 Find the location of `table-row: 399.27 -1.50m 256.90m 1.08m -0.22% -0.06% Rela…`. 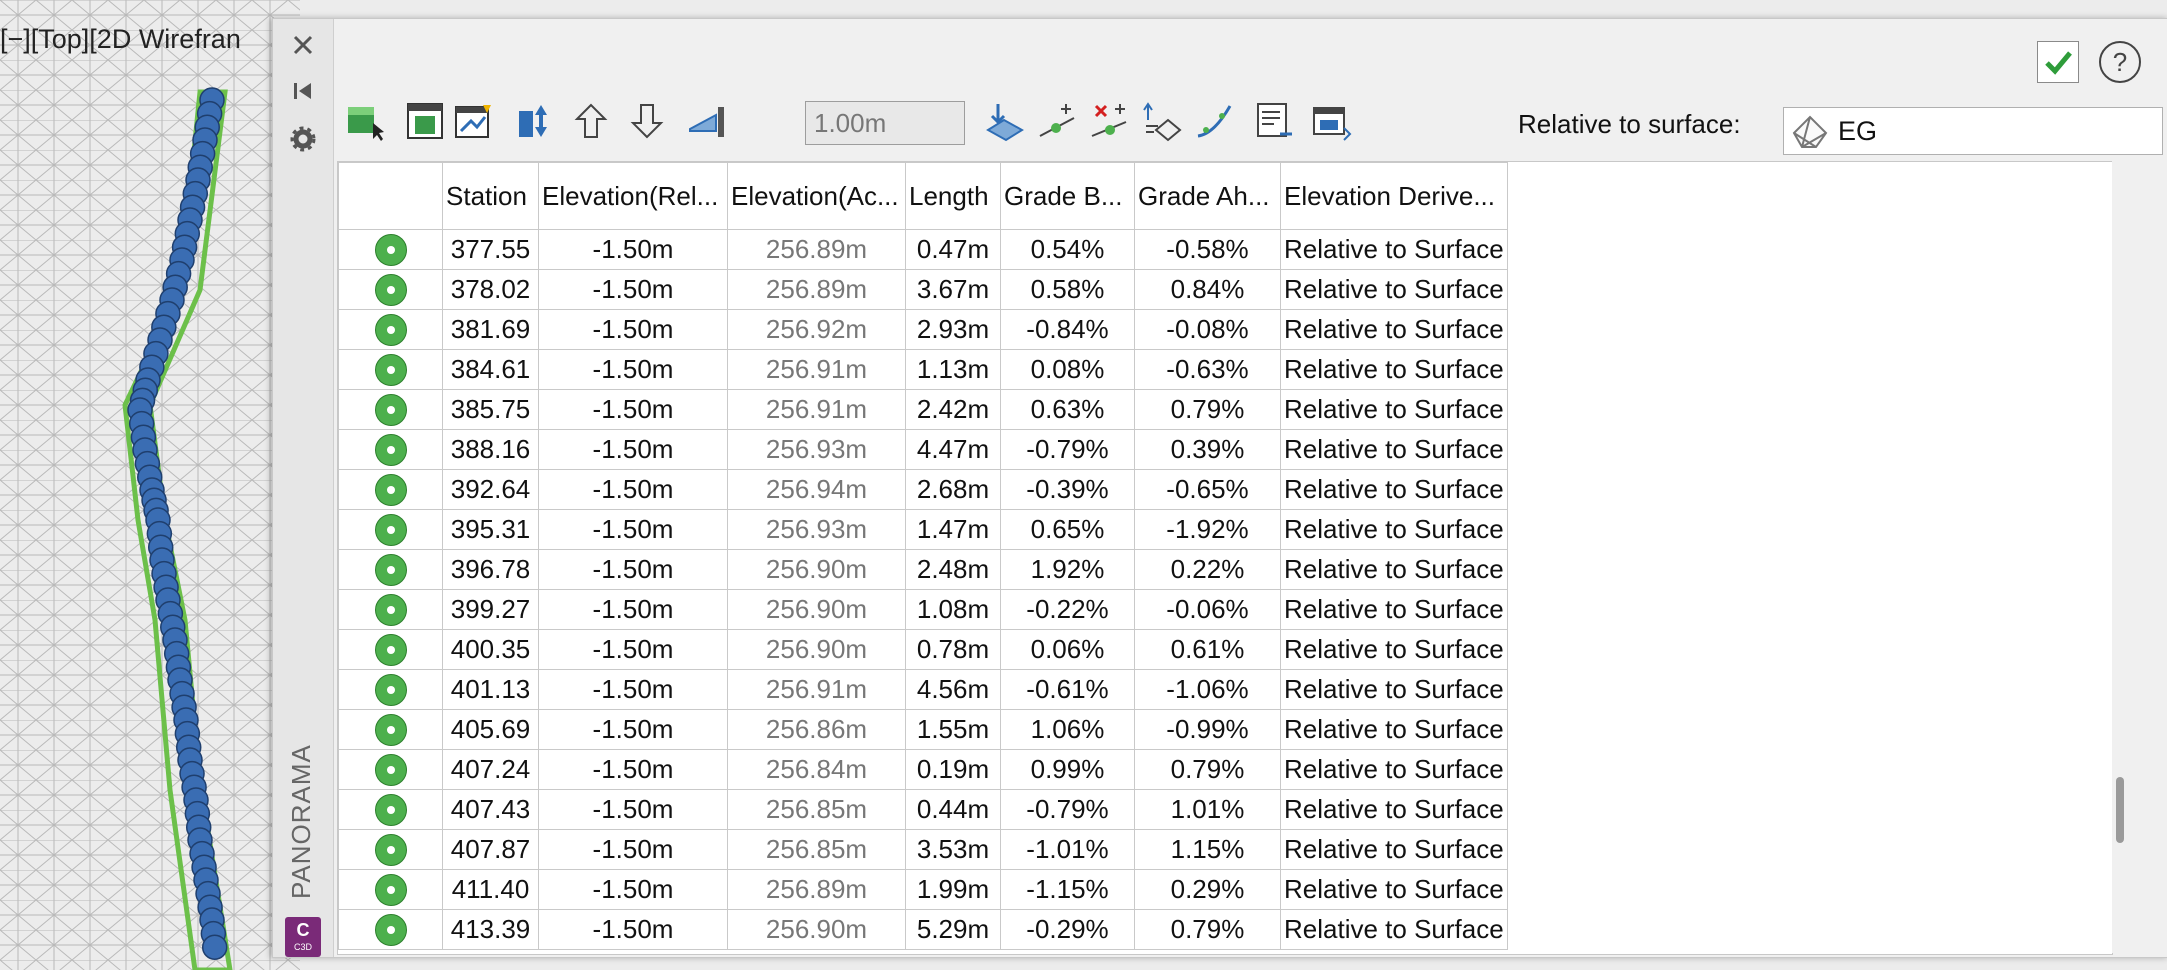

table-row: 399.27 -1.50m 256.90m 1.08m -0.22% -0.06% Rela… is located at coordinates (923, 609).